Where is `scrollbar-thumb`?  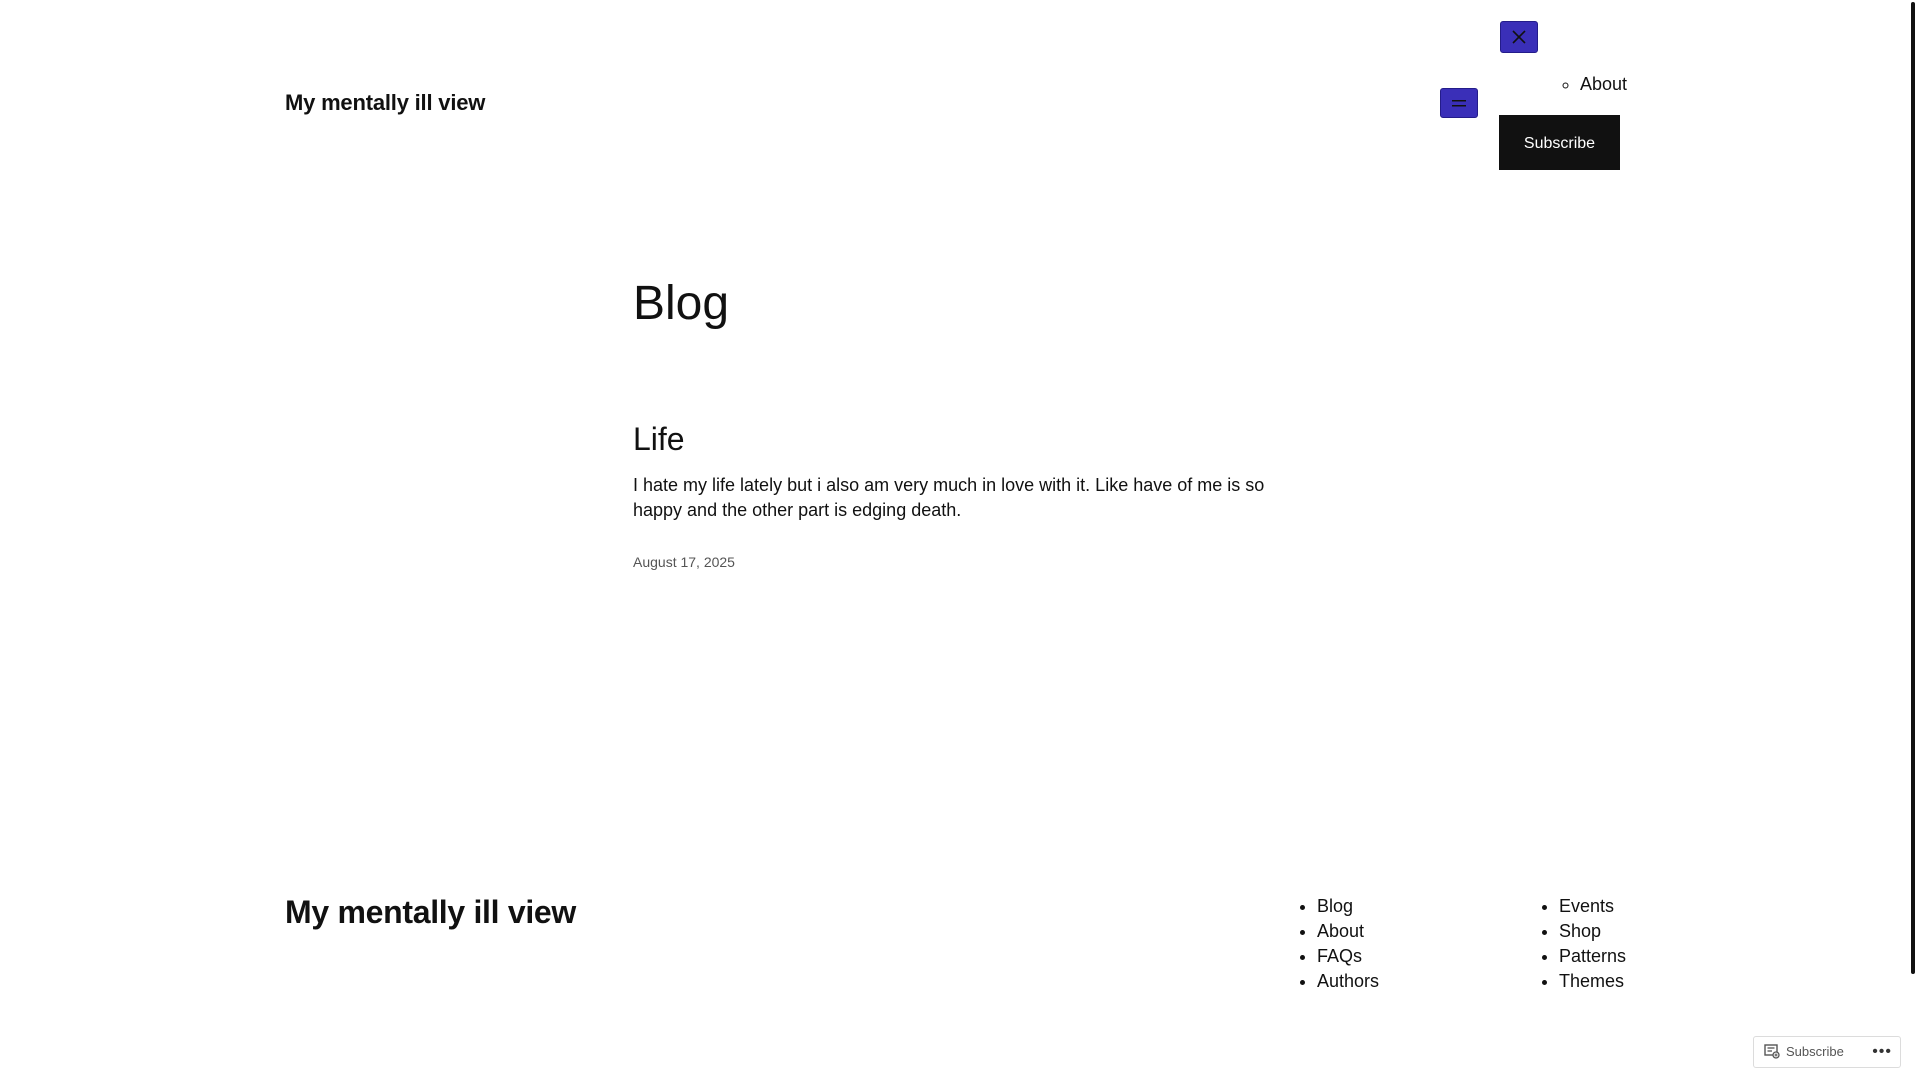 scrollbar-thumb is located at coordinates (1913, 488).